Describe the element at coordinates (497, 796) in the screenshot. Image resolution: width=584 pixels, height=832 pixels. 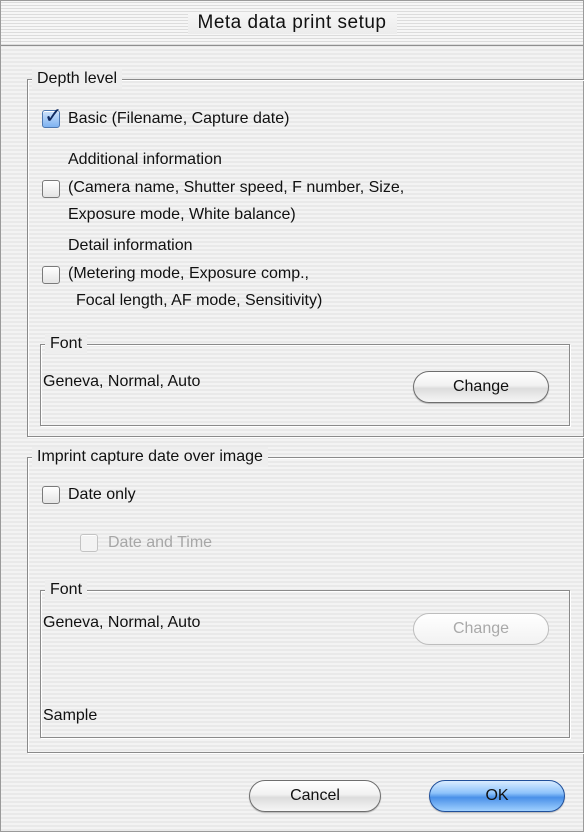
I see `ok-button: OK` at that location.